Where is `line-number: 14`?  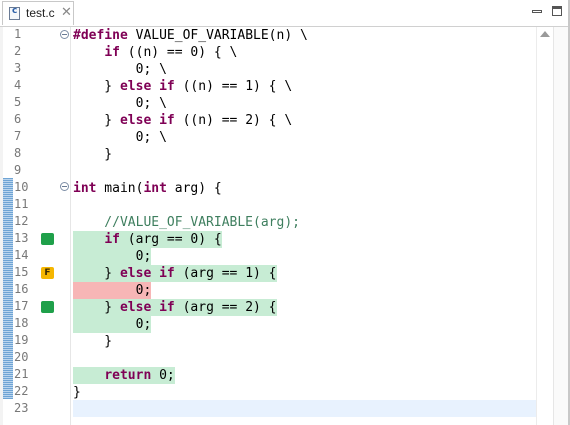 line-number: 14 is located at coordinates (21, 255).